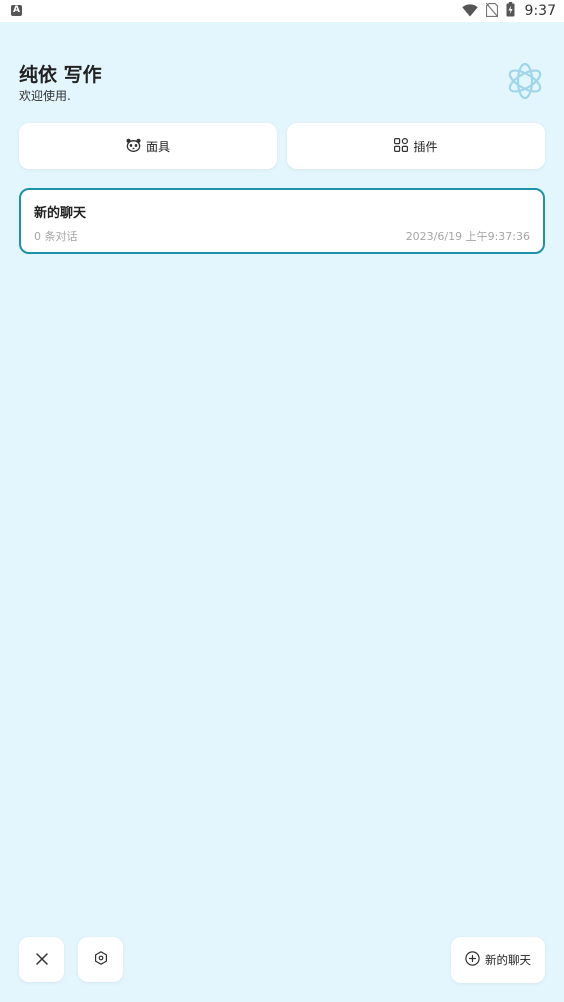 This screenshot has width=564, height=1002. What do you see at coordinates (282, 221) in the screenshot?
I see `chat-list-item: 新的聊天 0 条对话 2023/6/19 上午9:37:36` at bounding box center [282, 221].